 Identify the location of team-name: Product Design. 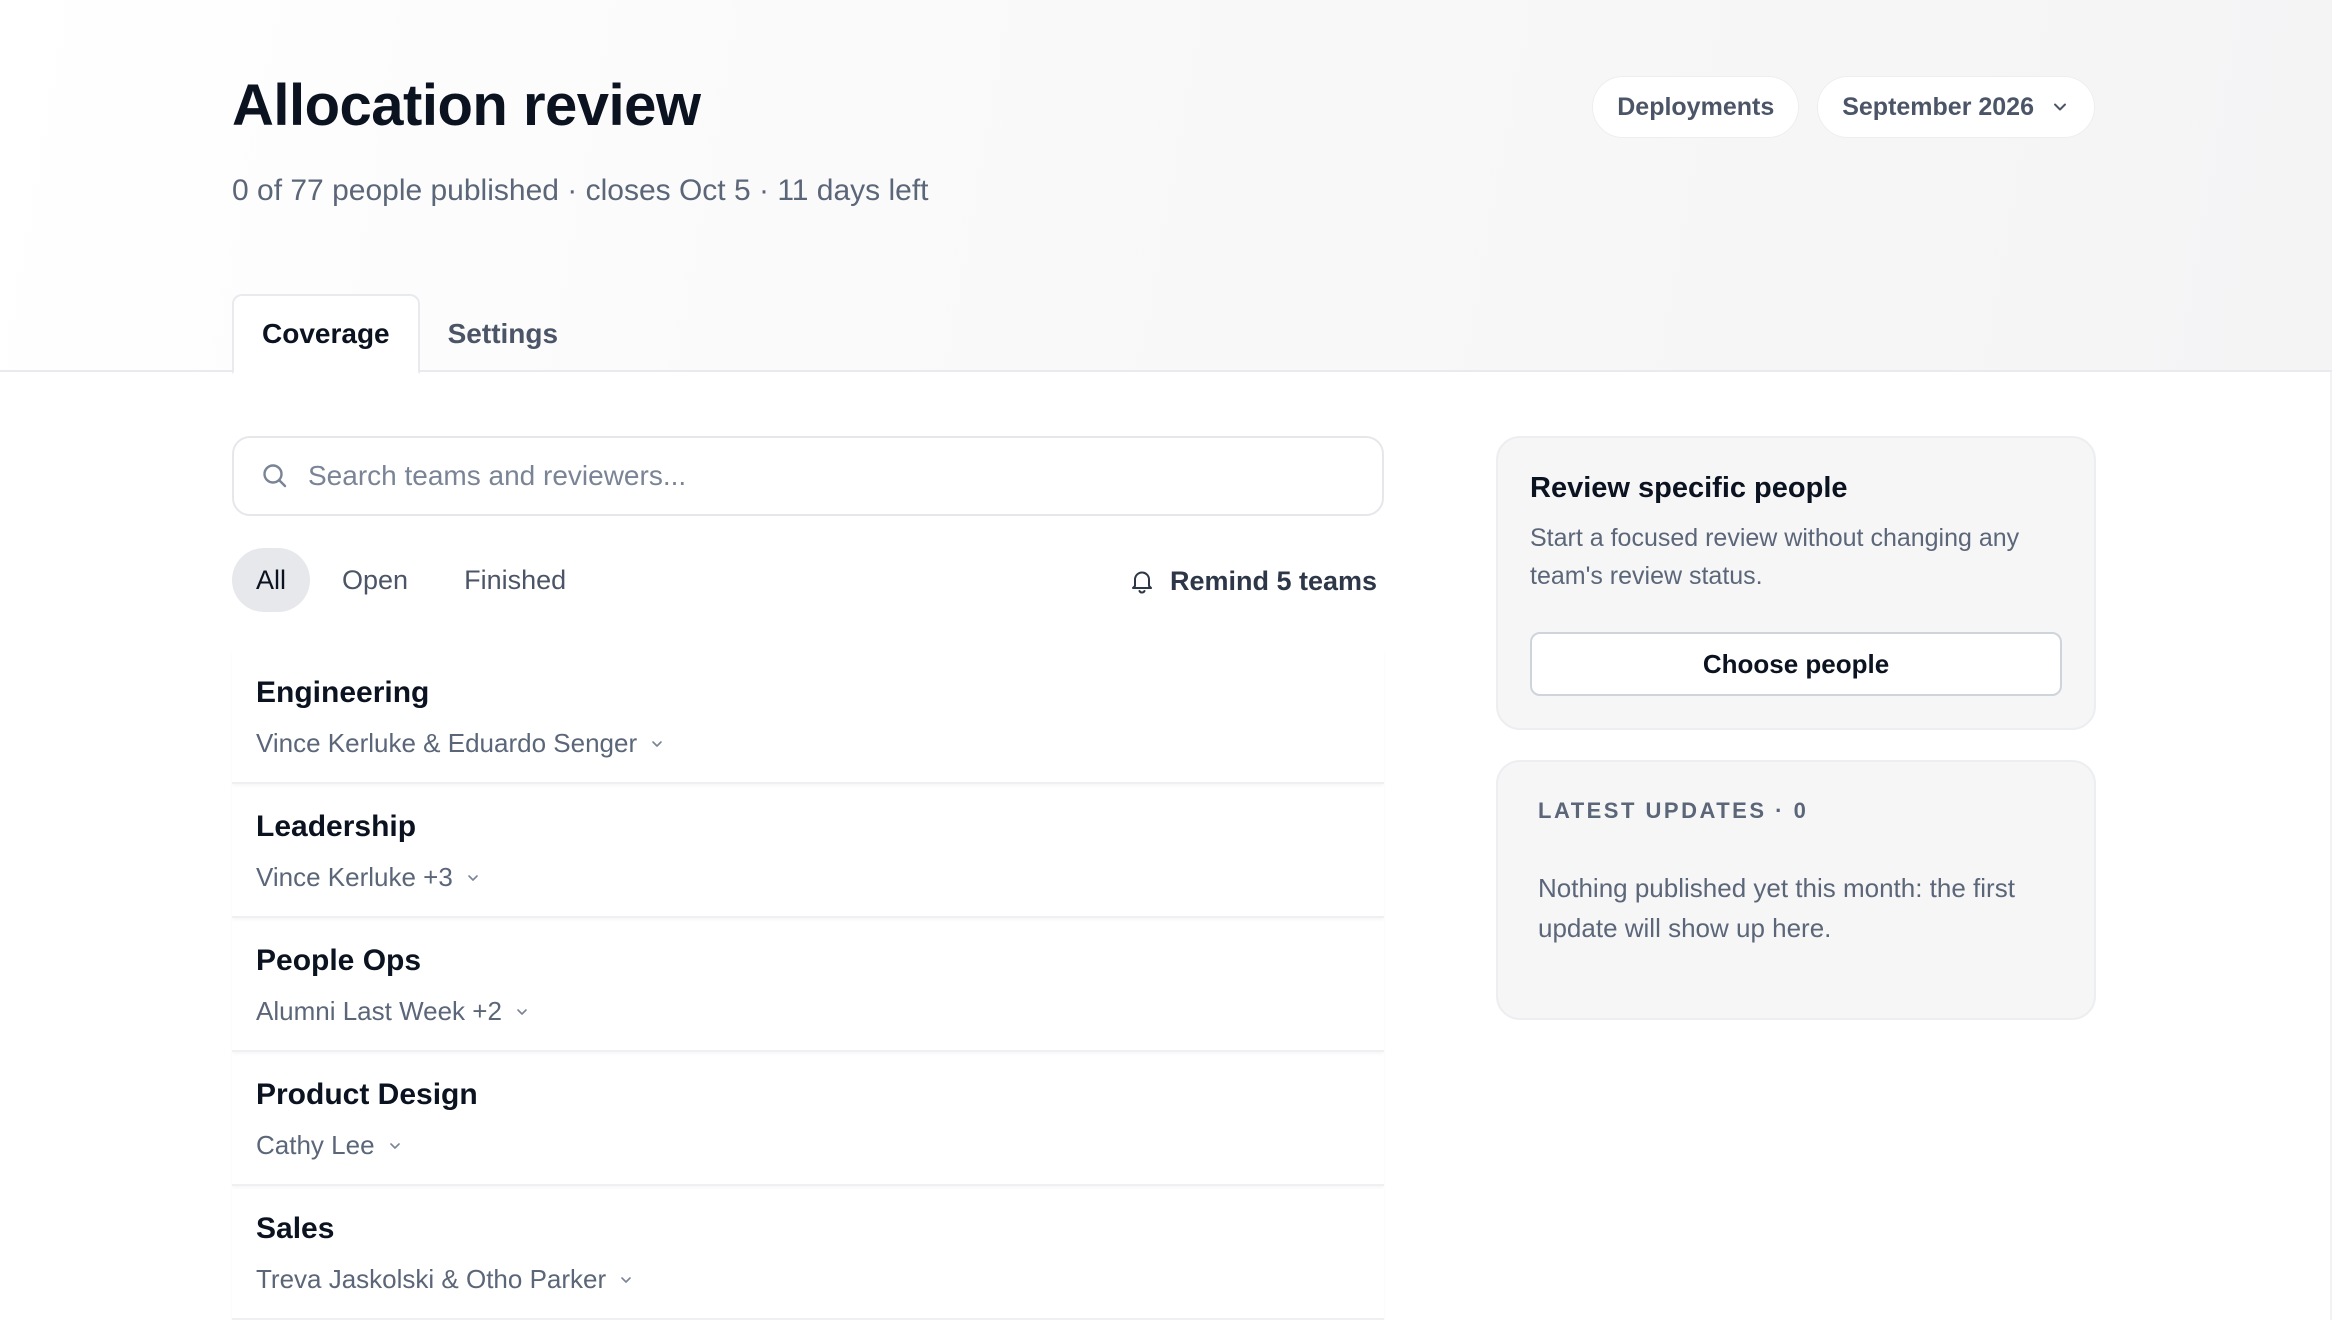
(367, 1094).